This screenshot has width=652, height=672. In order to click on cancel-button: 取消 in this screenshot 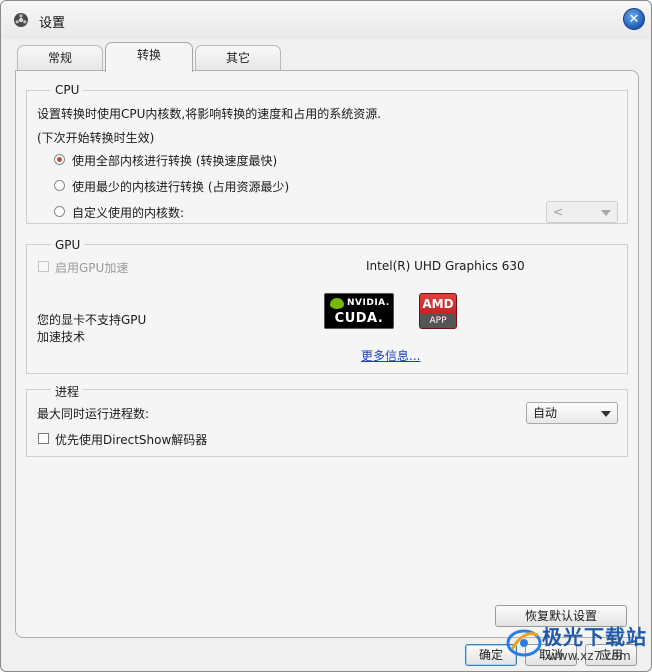, I will do `click(551, 655)`.